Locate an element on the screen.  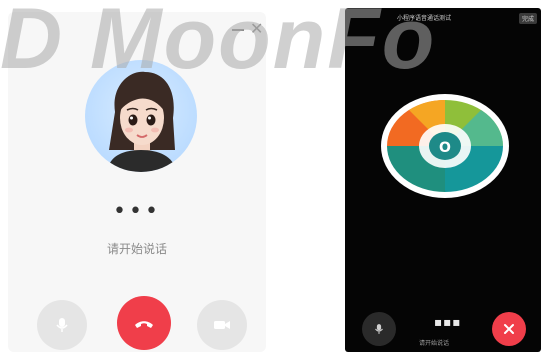
logo-letter: O is located at coordinates (445, 148).